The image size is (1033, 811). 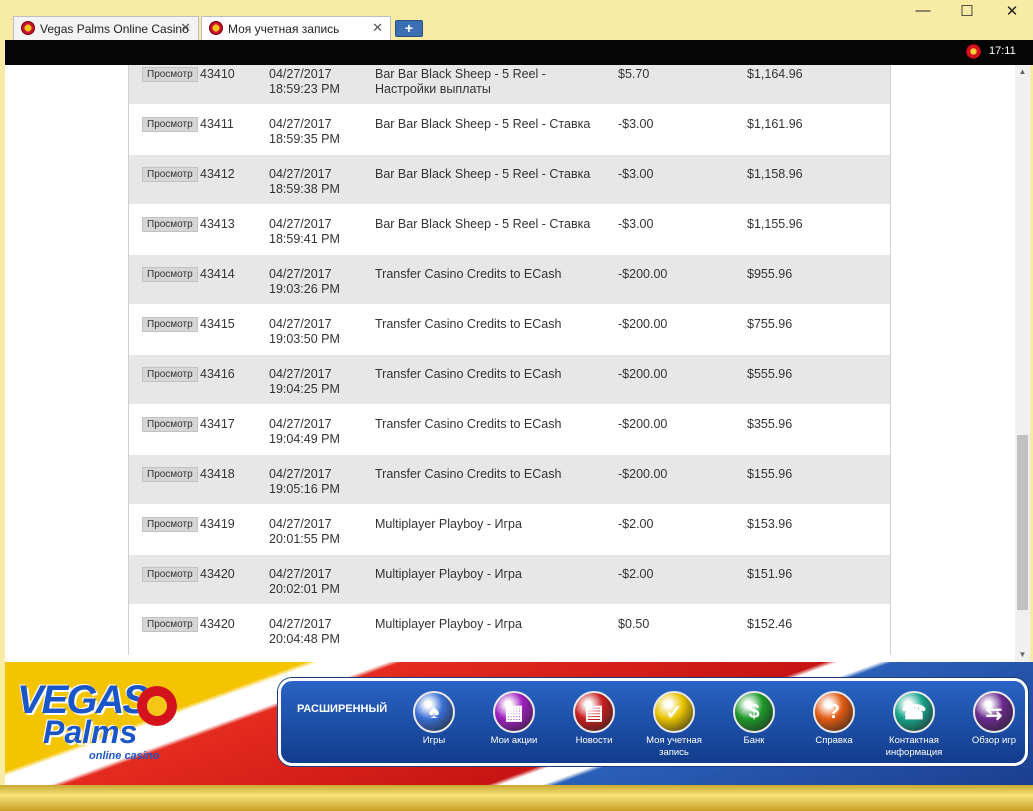 I want to click on scroll-down-icon: ▼, so click(x=1022, y=655).